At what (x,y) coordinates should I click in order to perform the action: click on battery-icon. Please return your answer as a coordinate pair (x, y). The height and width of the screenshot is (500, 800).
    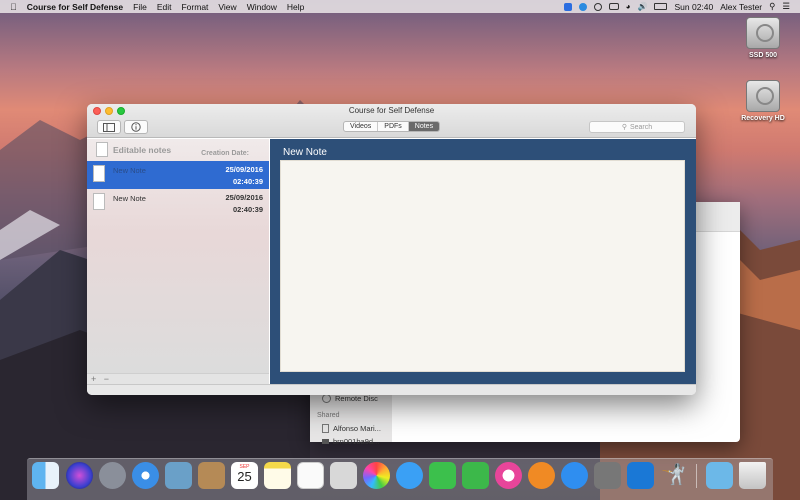
    Looking at the image, I should click on (661, 6).